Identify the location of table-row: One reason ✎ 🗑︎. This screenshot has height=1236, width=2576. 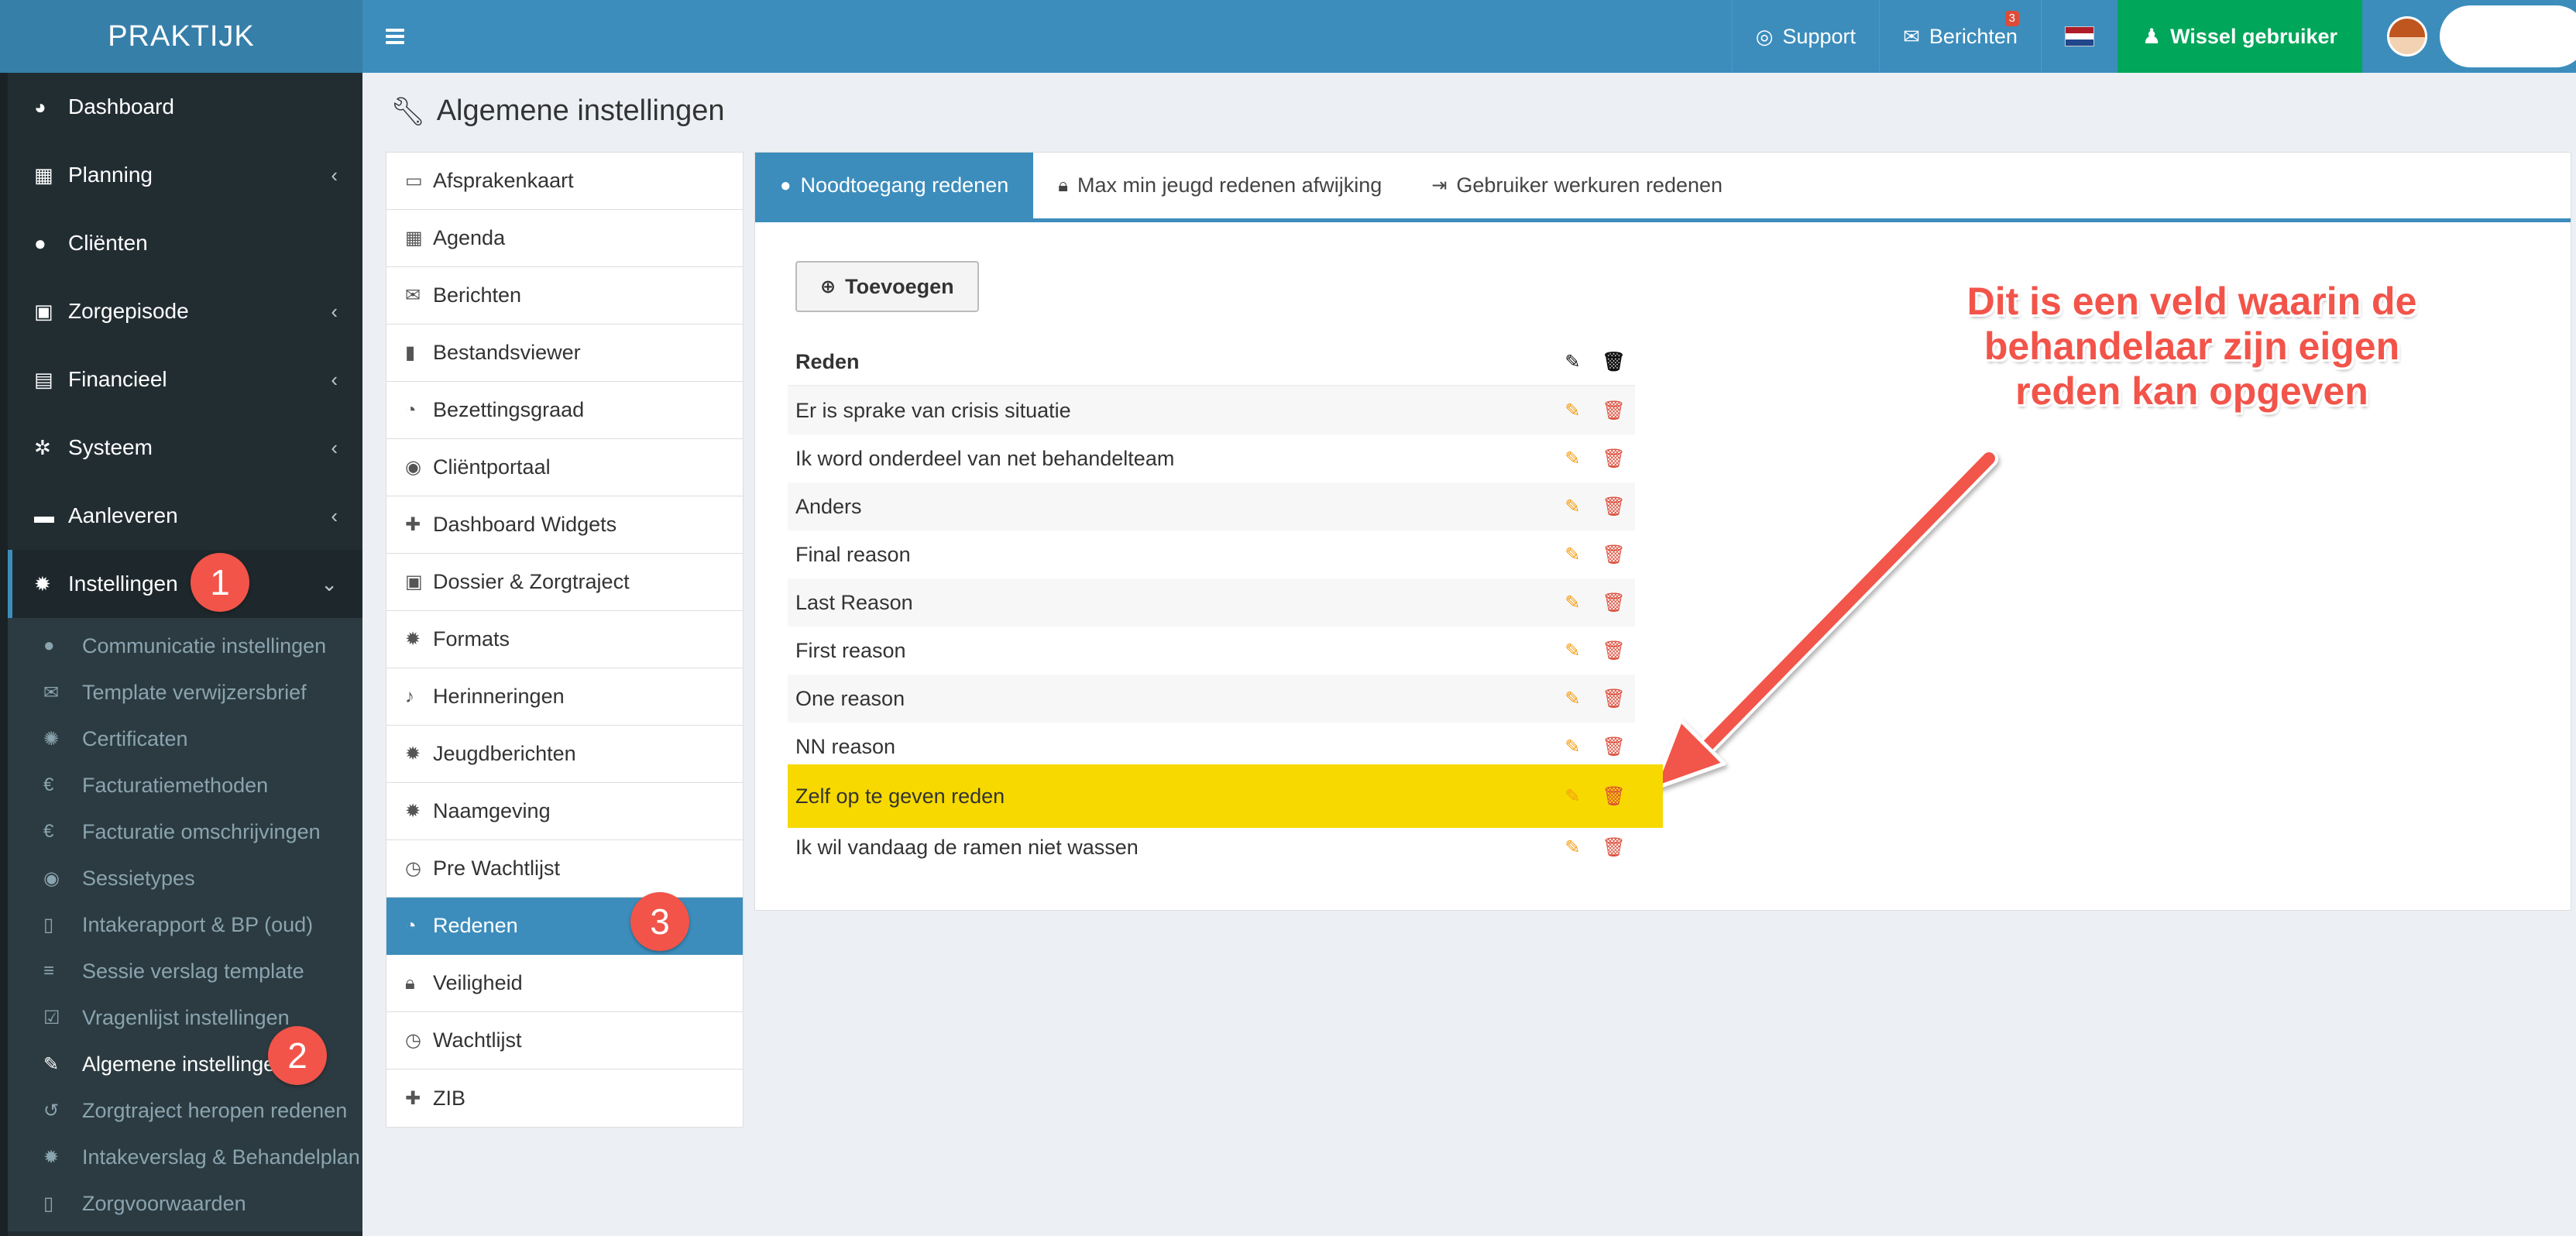
(1211, 699).